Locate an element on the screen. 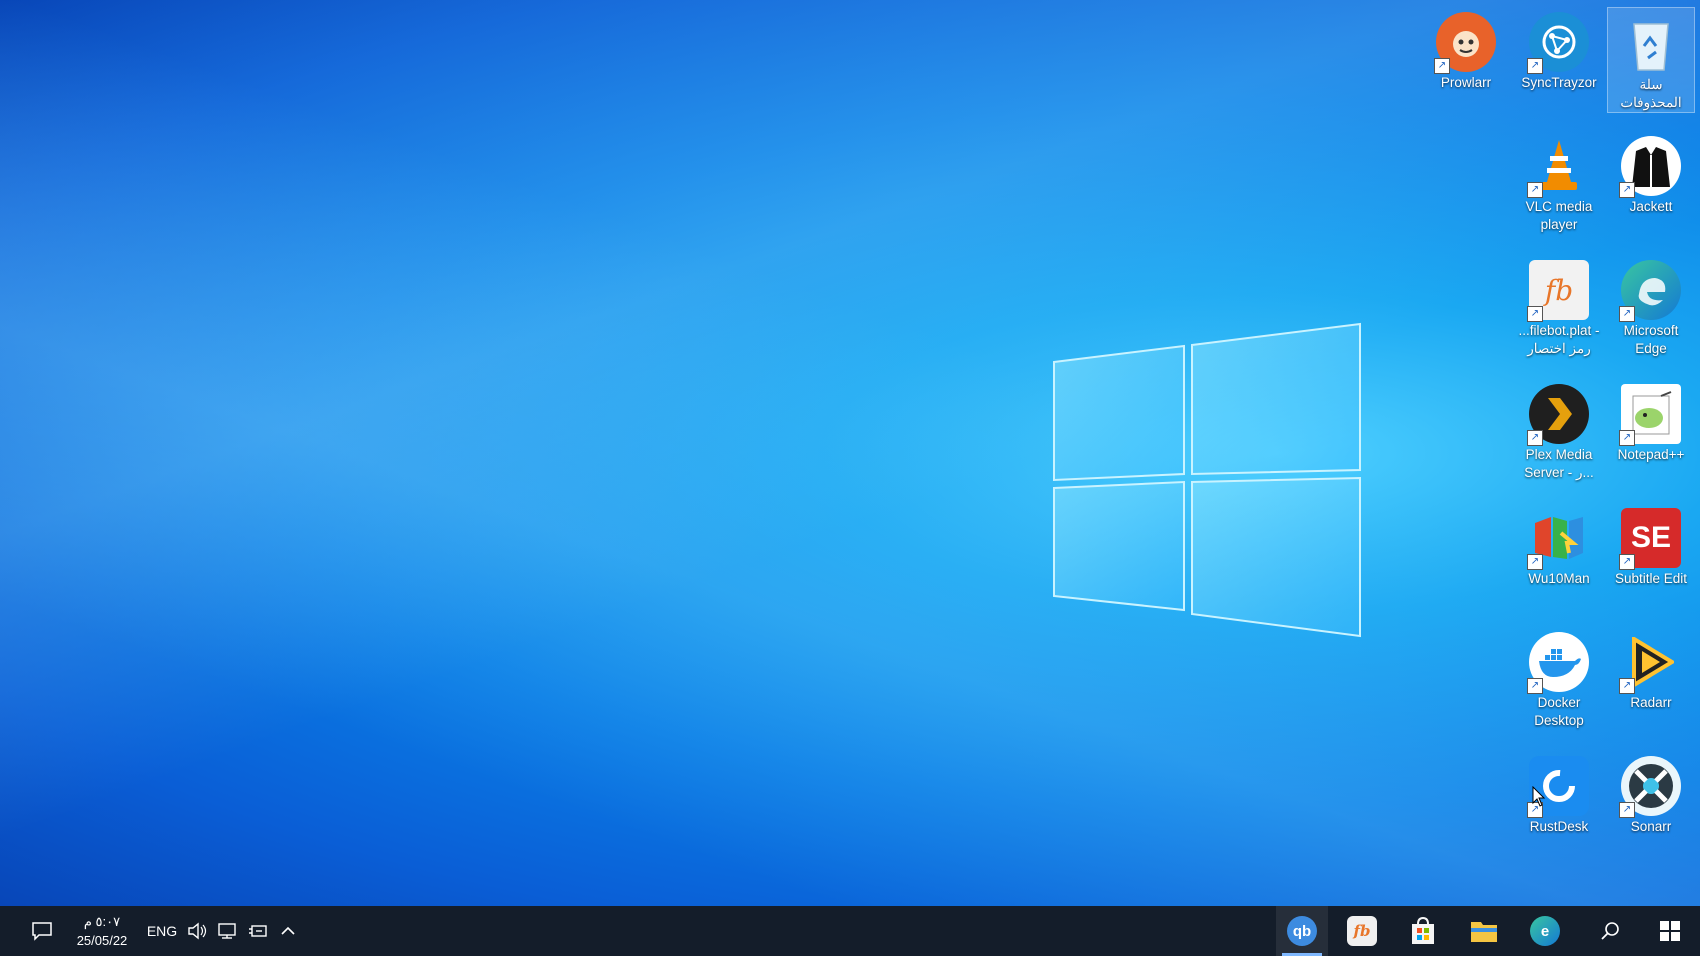 The height and width of the screenshot is (956, 1700). taskbar-app-microsoft-edge: e is located at coordinates (1545, 931).